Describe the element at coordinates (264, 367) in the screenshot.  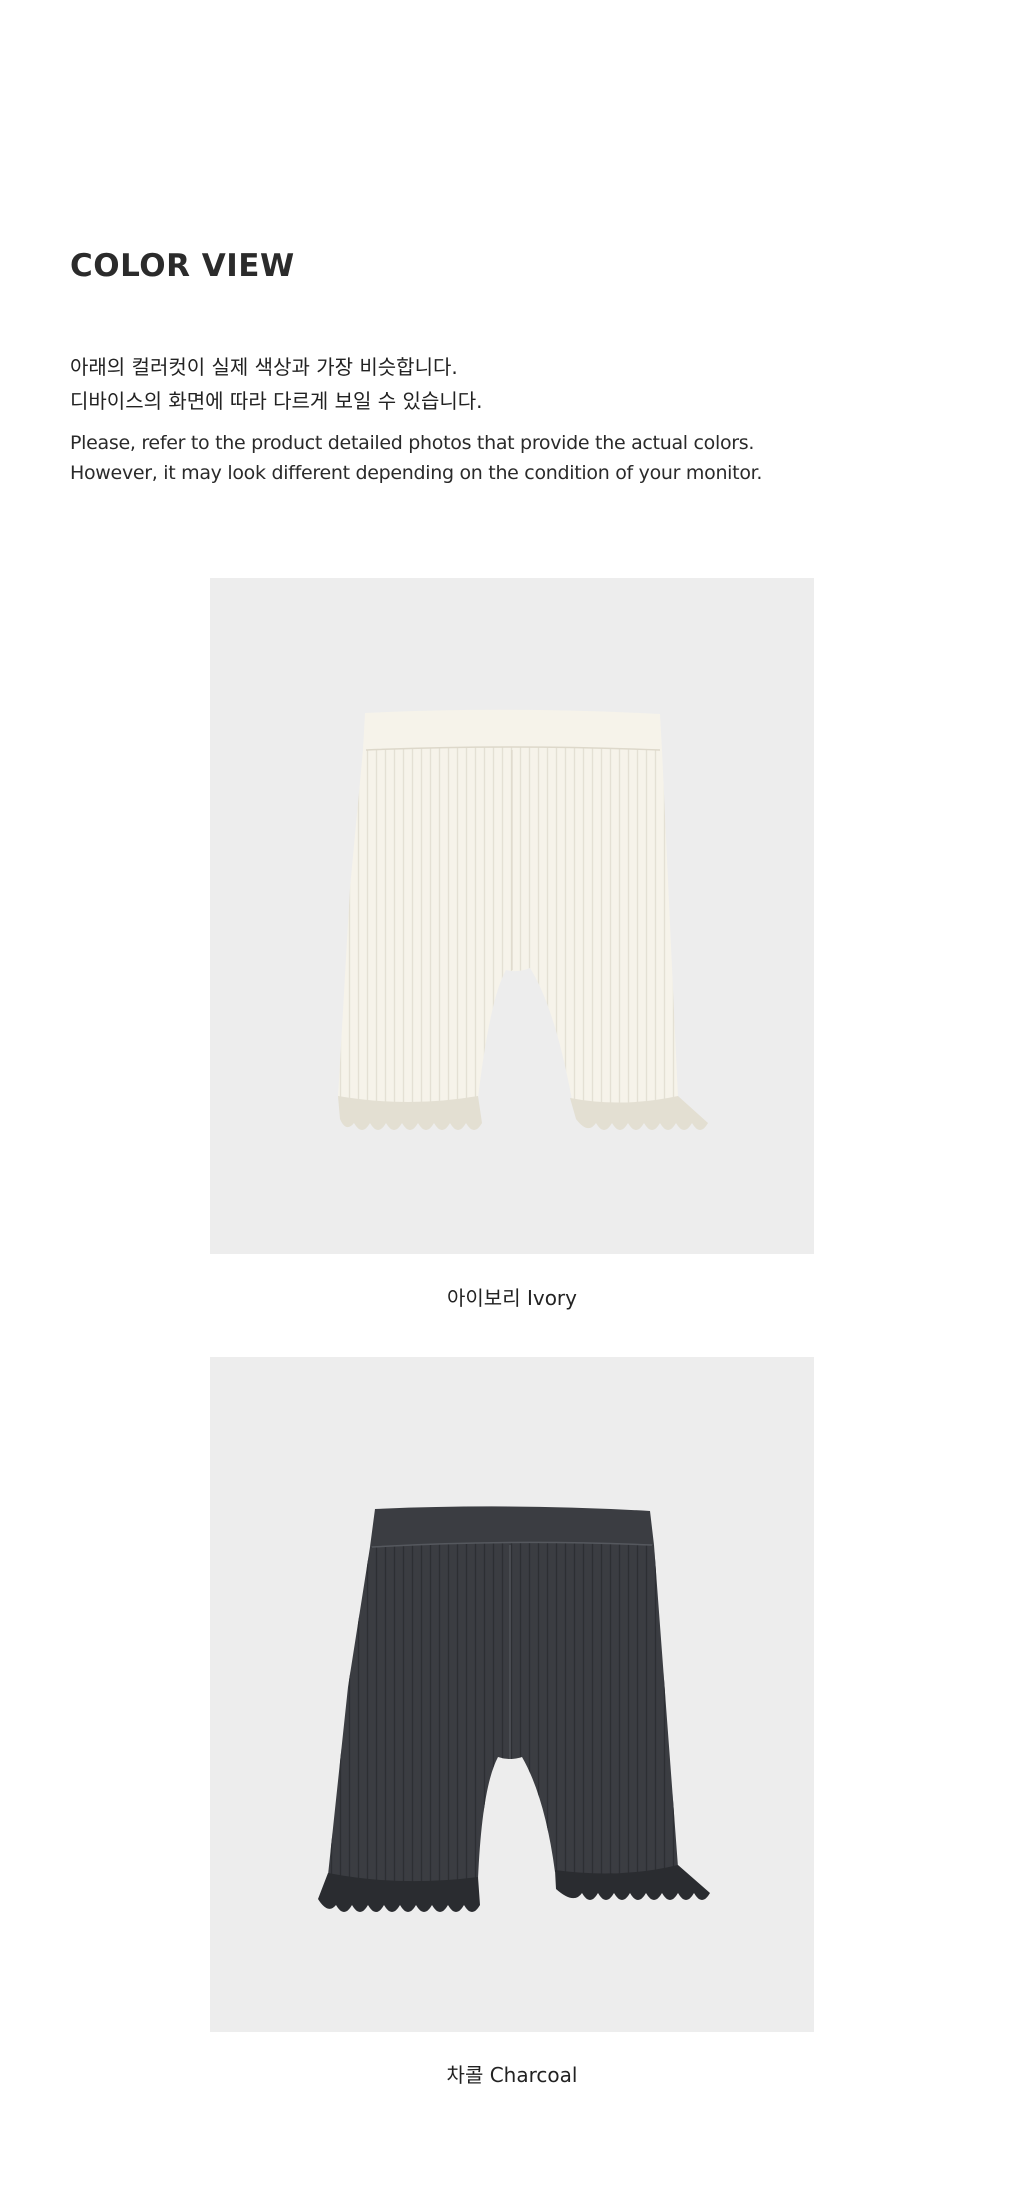
I see `notice-ko-line-1: 아래의 컬러컷이 실제 색상과 가장 비슷합니다.` at that location.